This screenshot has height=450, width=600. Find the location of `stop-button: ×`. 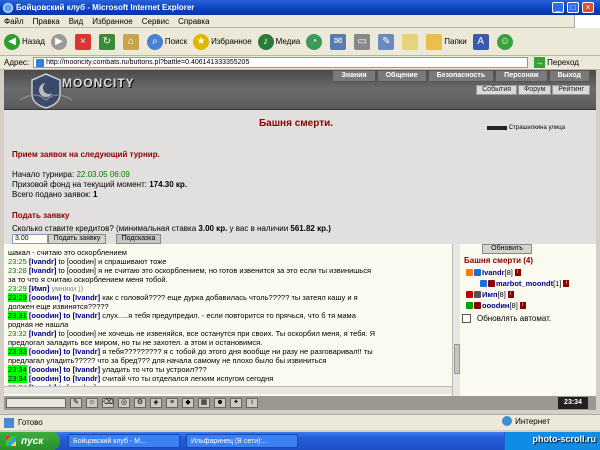

stop-button: × is located at coordinates (83, 41).